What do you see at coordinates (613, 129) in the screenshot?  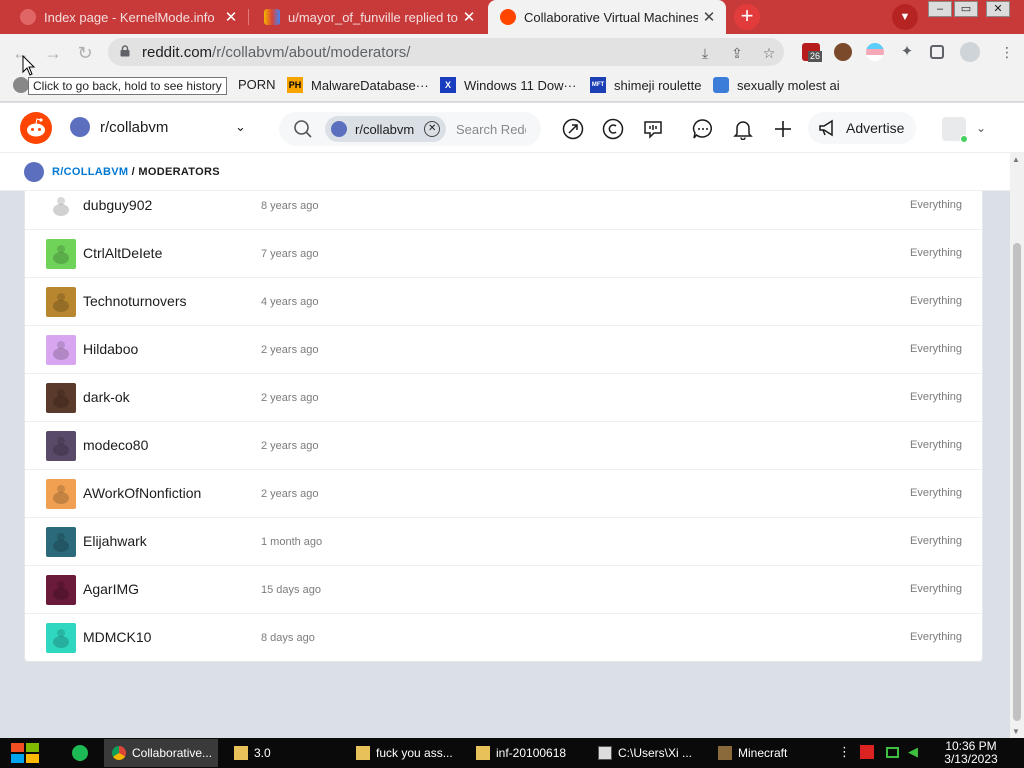 I see `coins-icon` at bounding box center [613, 129].